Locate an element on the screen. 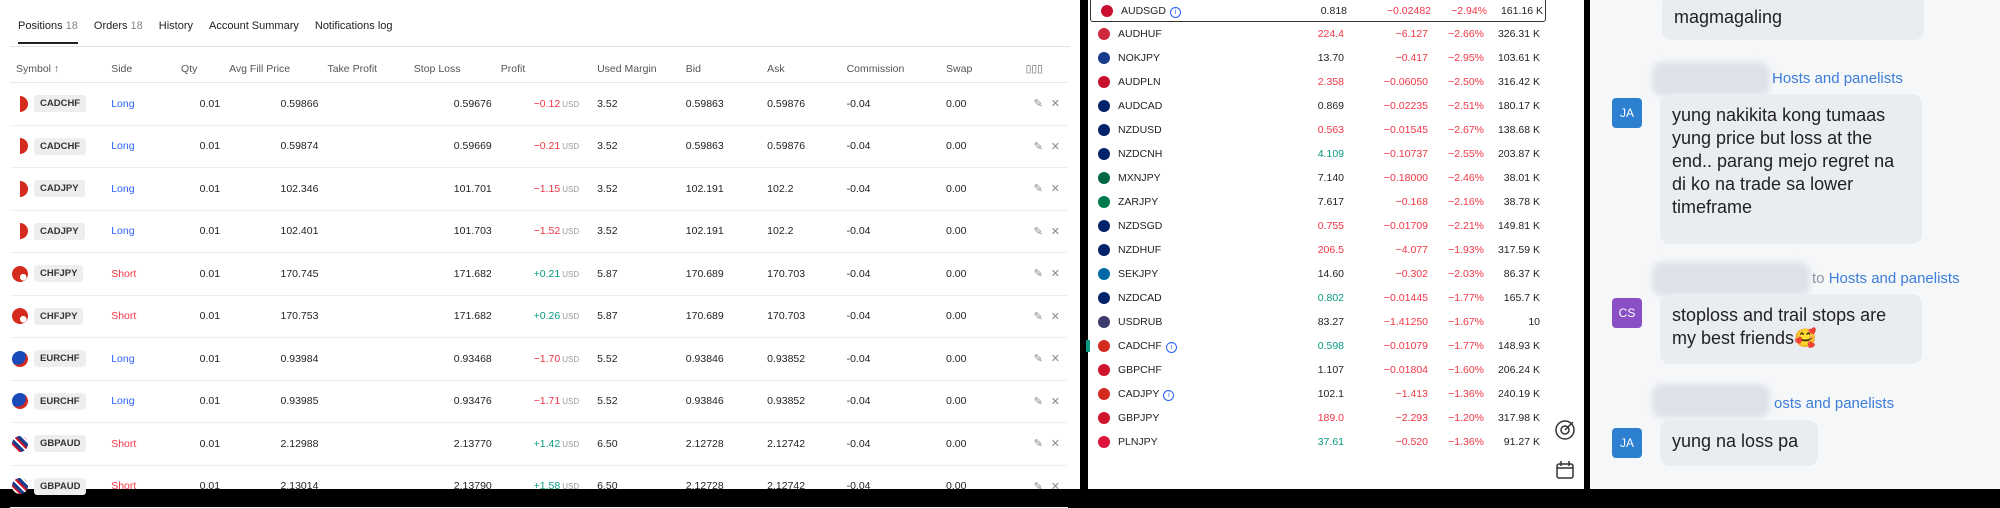 This screenshot has width=2000, height=508. watchlist-row: AUDCAD 0.869 −0.02235 −2.51% 180.17 K is located at coordinates (1318, 106).